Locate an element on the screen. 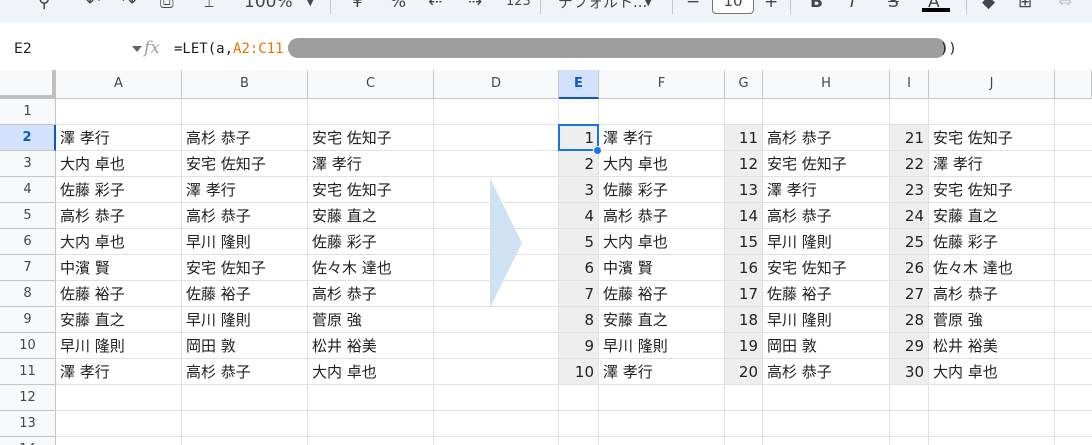 The width and height of the screenshot is (1092, 445). cell-i5: 24 is located at coordinates (909, 216).